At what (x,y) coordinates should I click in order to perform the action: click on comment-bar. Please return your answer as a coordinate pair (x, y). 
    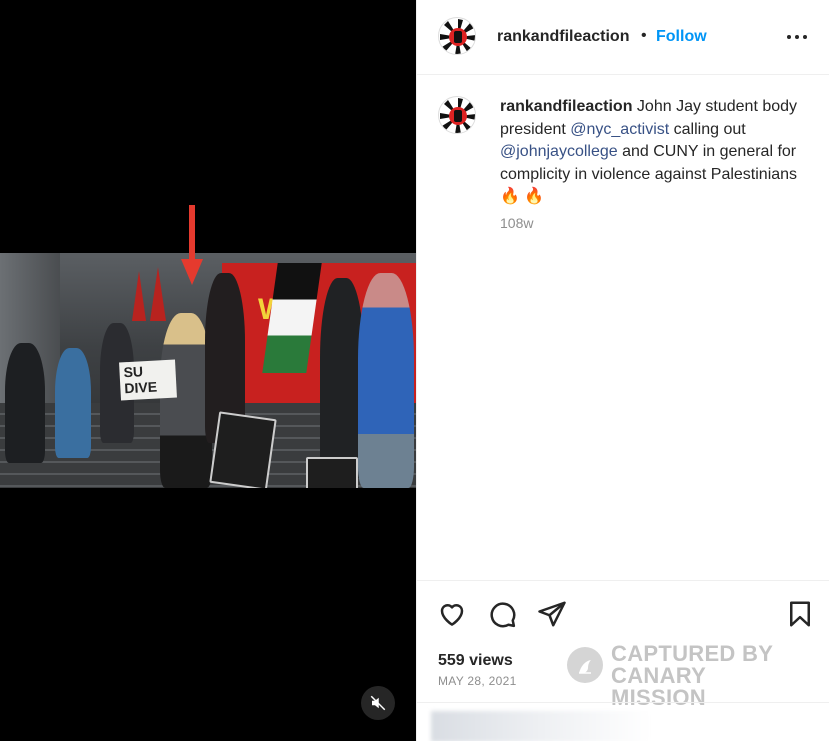
    Looking at the image, I should click on (623, 721).